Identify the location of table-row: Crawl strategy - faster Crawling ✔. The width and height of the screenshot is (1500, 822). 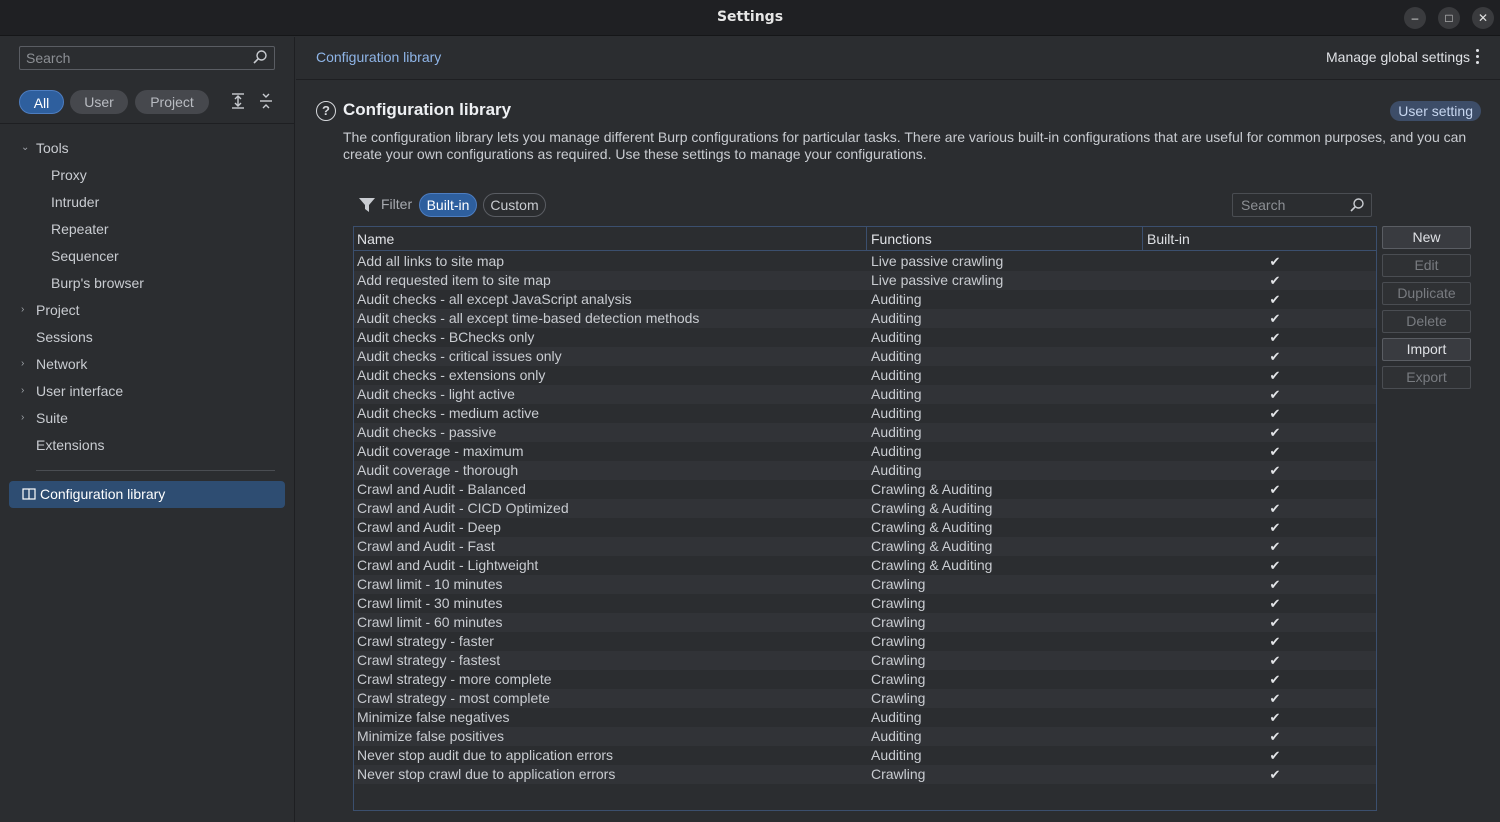
(865, 641).